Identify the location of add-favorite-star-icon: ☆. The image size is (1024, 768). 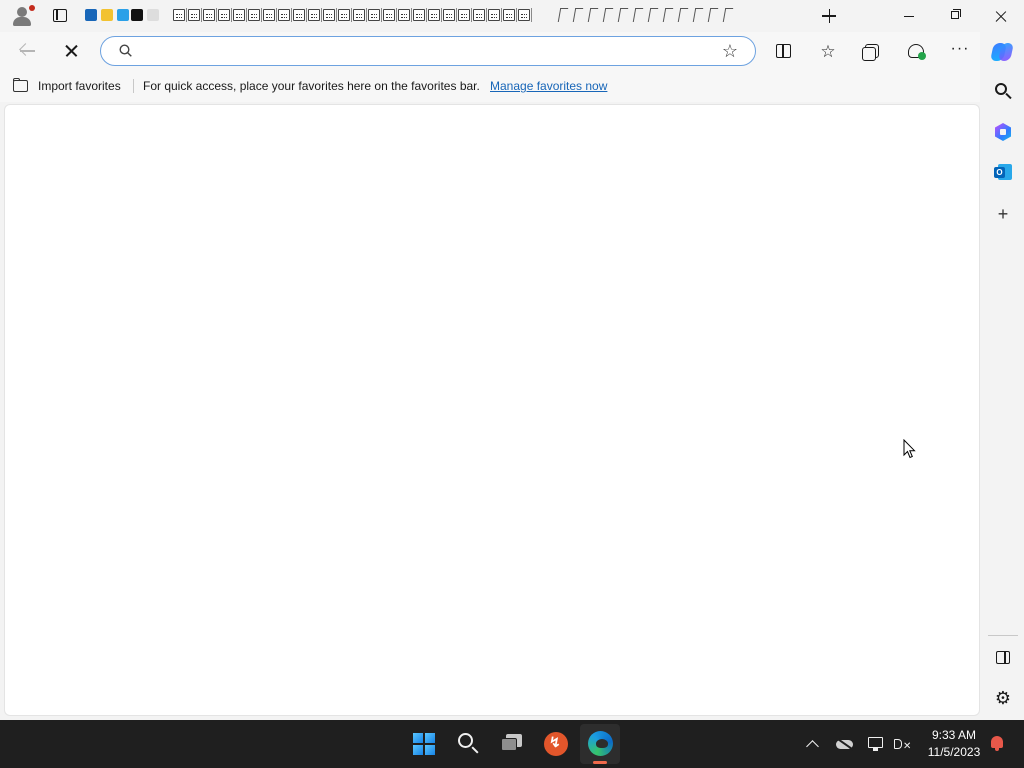
(730, 51).